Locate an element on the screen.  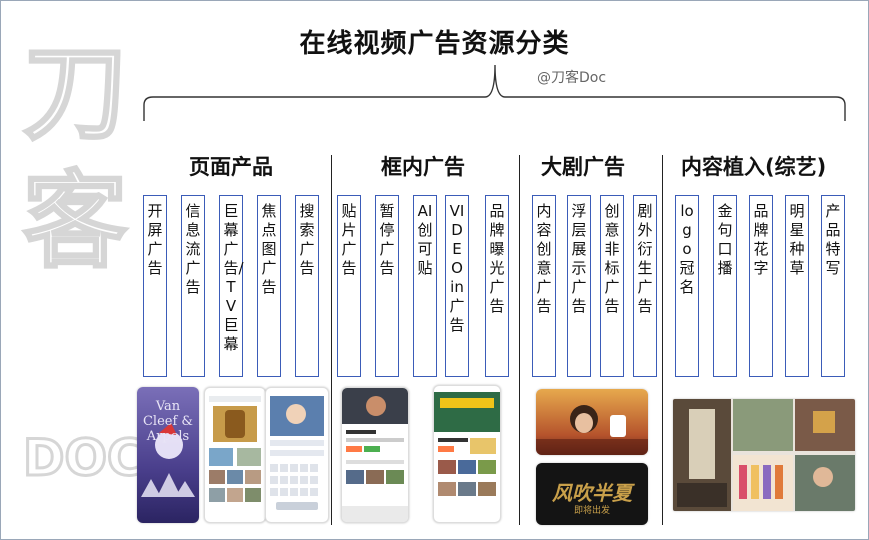
search-ad-thumbnail is located at coordinates (297, 455).